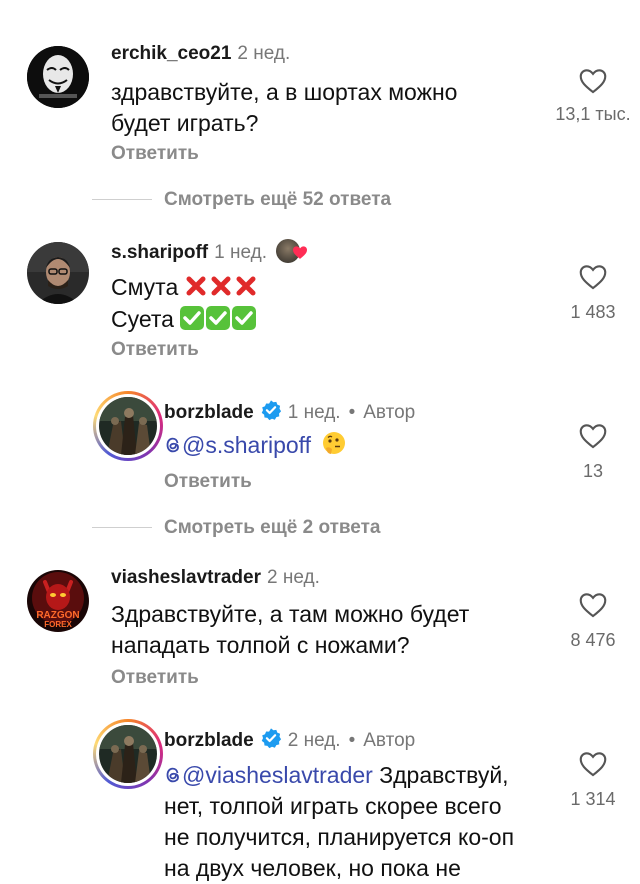 The height and width of the screenshot is (884, 640). Describe the element at coordinates (246, 445) in the screenshot. I see `mention-text: @s.sharipoff` at that location.